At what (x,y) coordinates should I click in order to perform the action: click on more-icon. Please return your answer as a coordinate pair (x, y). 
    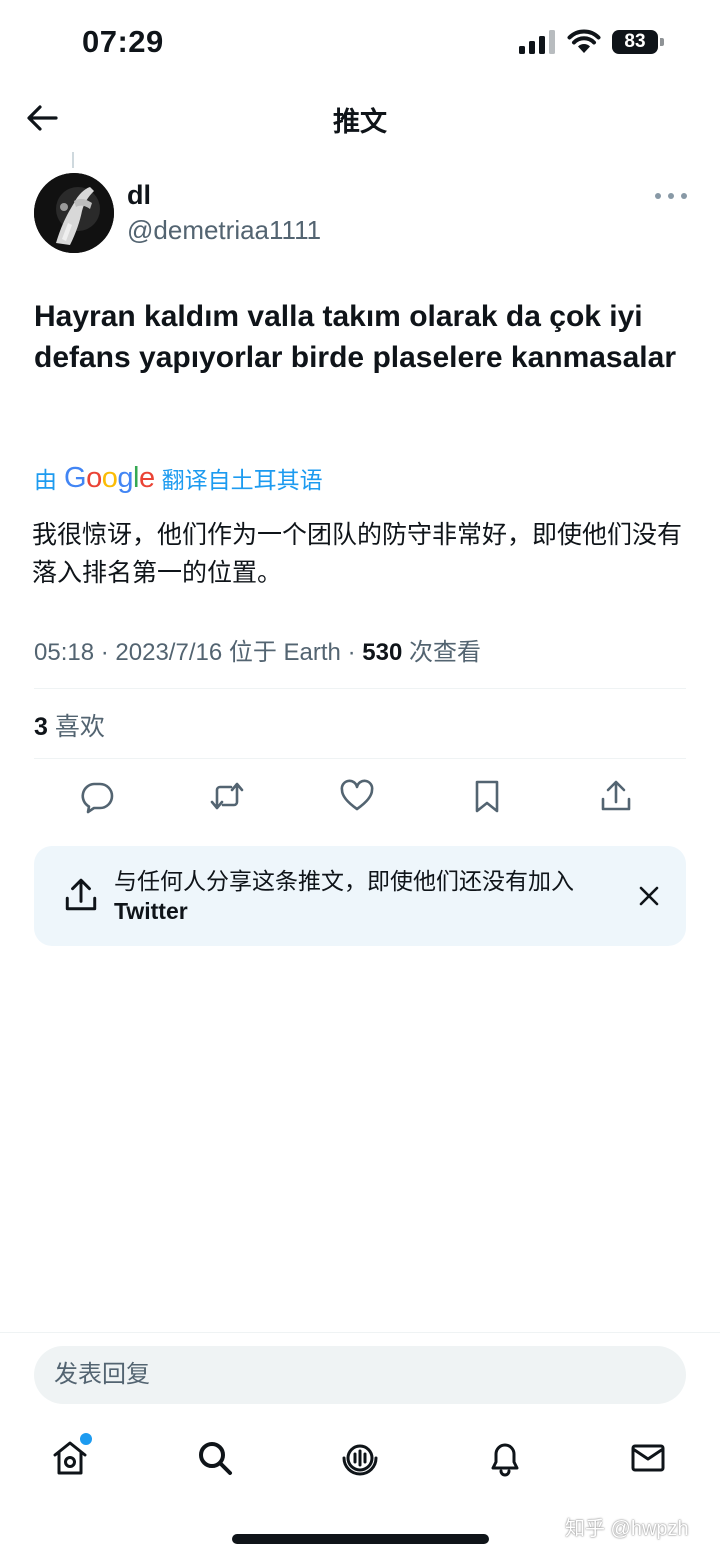
    Looking at the image, I should click on (671, 196).